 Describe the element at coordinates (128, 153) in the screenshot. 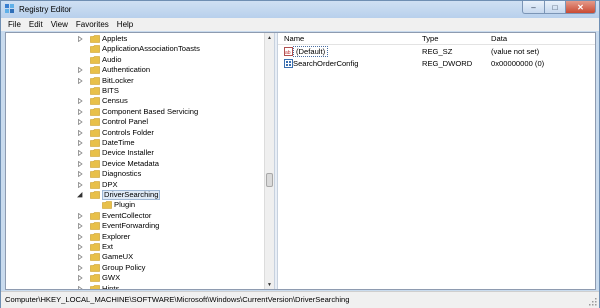

I see `tree-item-label: Device Installer` at that location.